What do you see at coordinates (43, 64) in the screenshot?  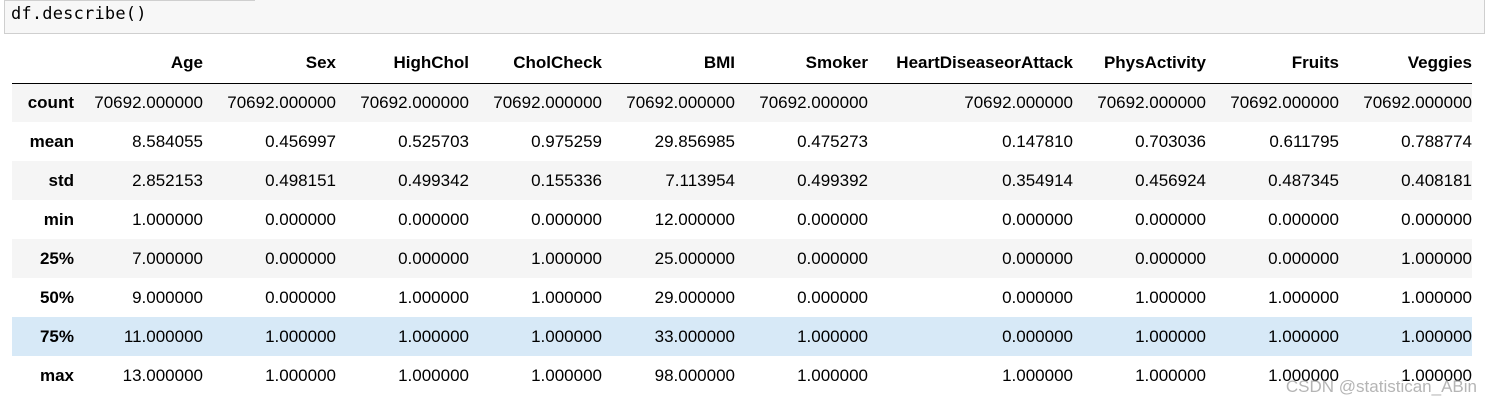 I see `index-header` at bounding box center [43, 64].